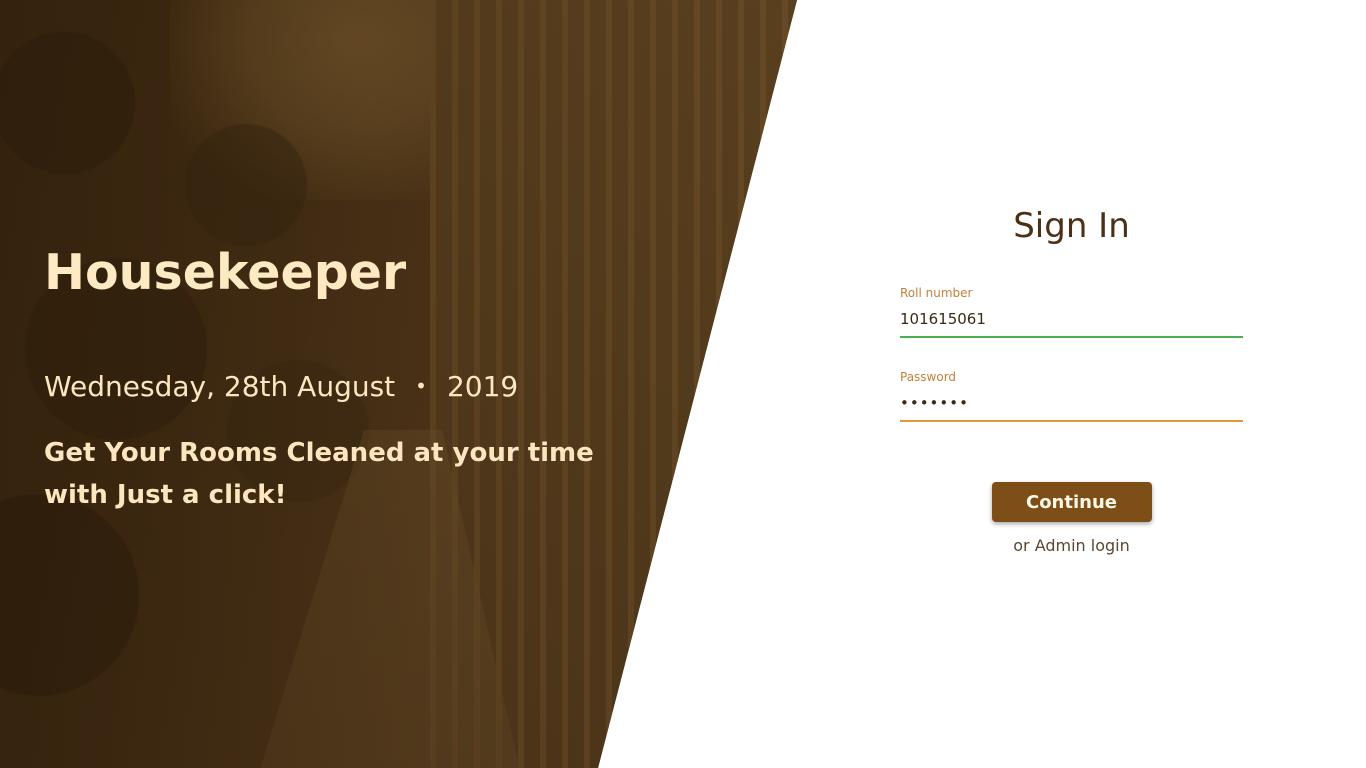 Image resolution: width=1366 pixels, height=768 pixels. I want to click on date-text: Wednesday, 28th August, so click(220, 386).